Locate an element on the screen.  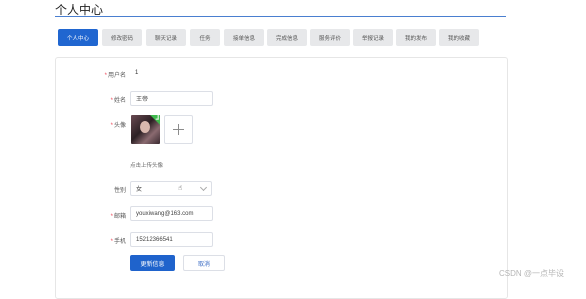
tab-order-info: 接单信息 is located at coordinates (244, 37).